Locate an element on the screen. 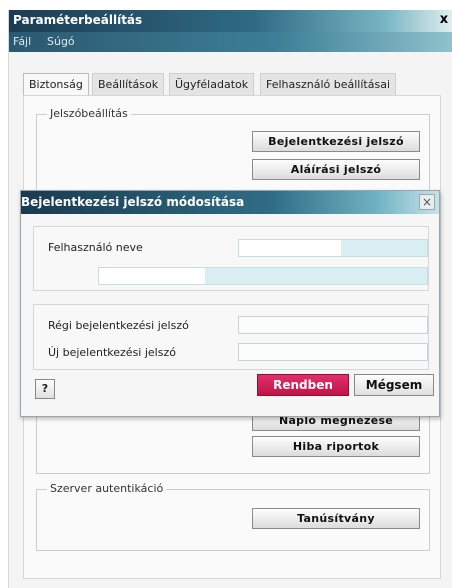  server-auth-legend: Szerver autentikáció is located at coordinates (107, 488).